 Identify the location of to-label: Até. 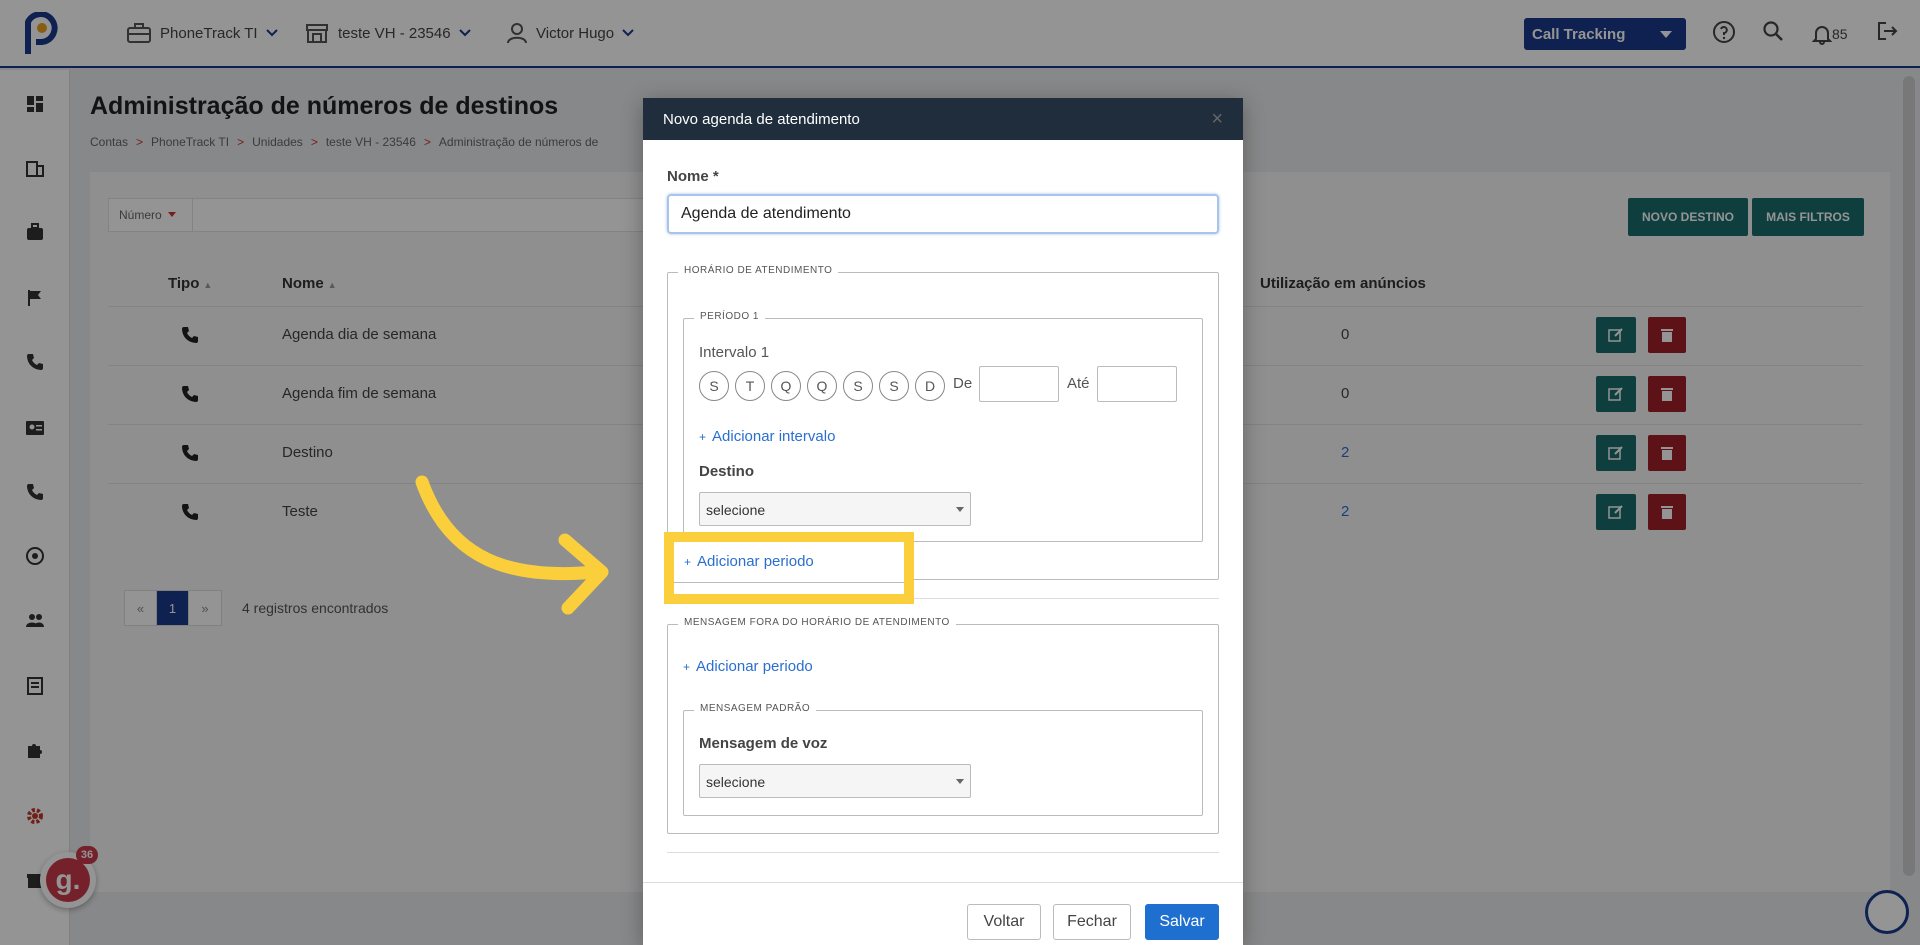
(1078, 383).